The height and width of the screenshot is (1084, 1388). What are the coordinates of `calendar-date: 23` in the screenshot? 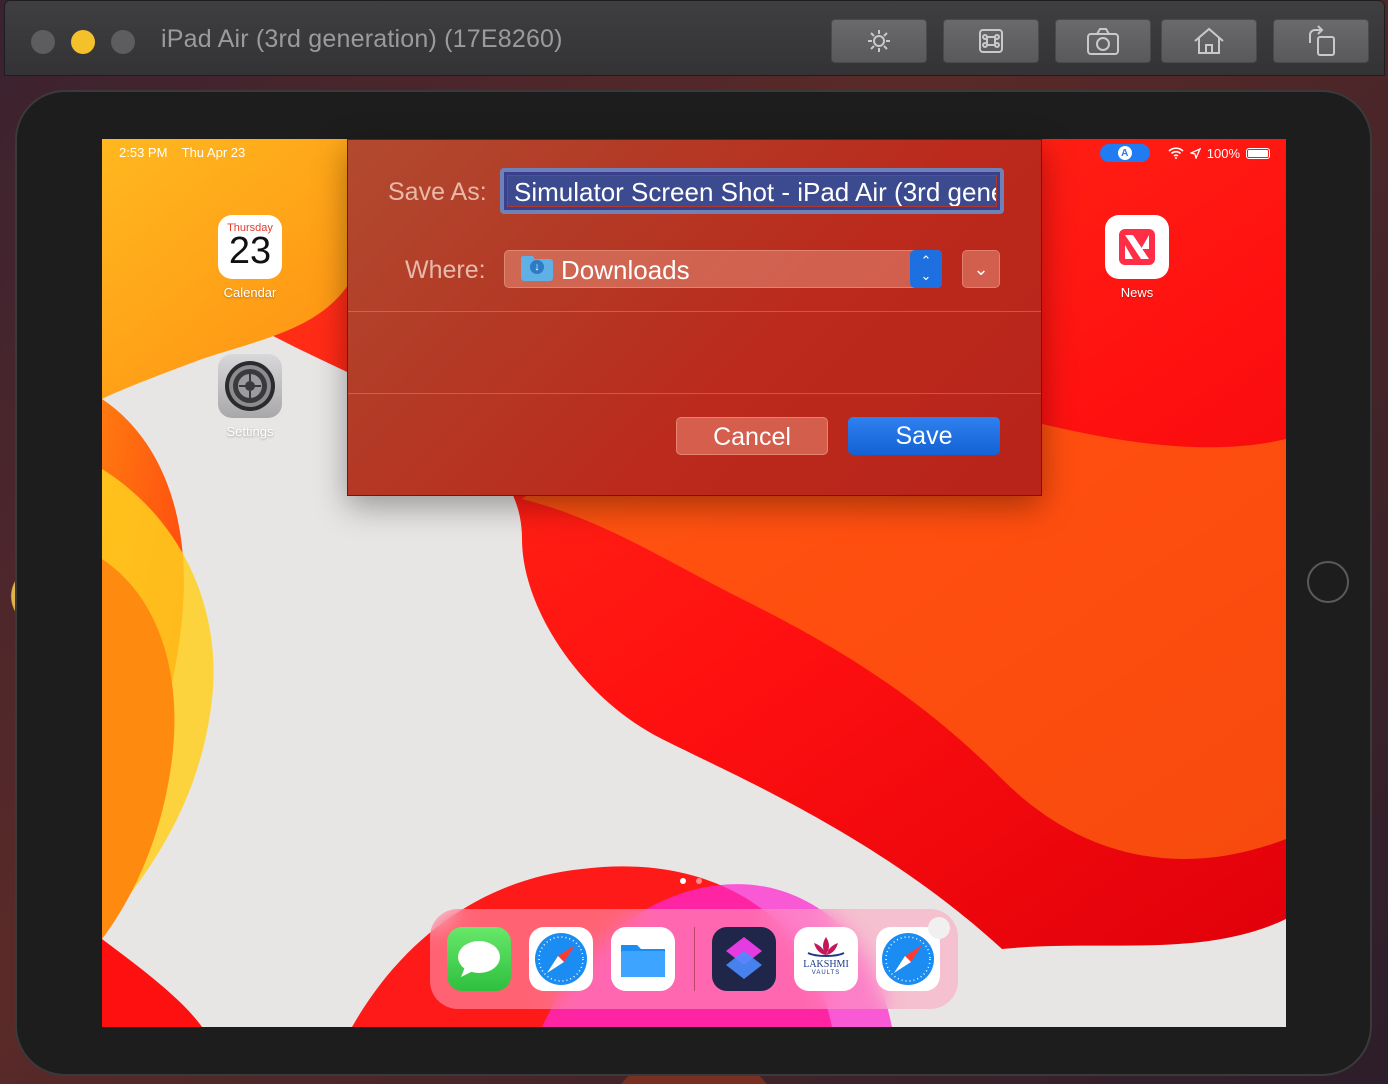 It's located at (250, 251).